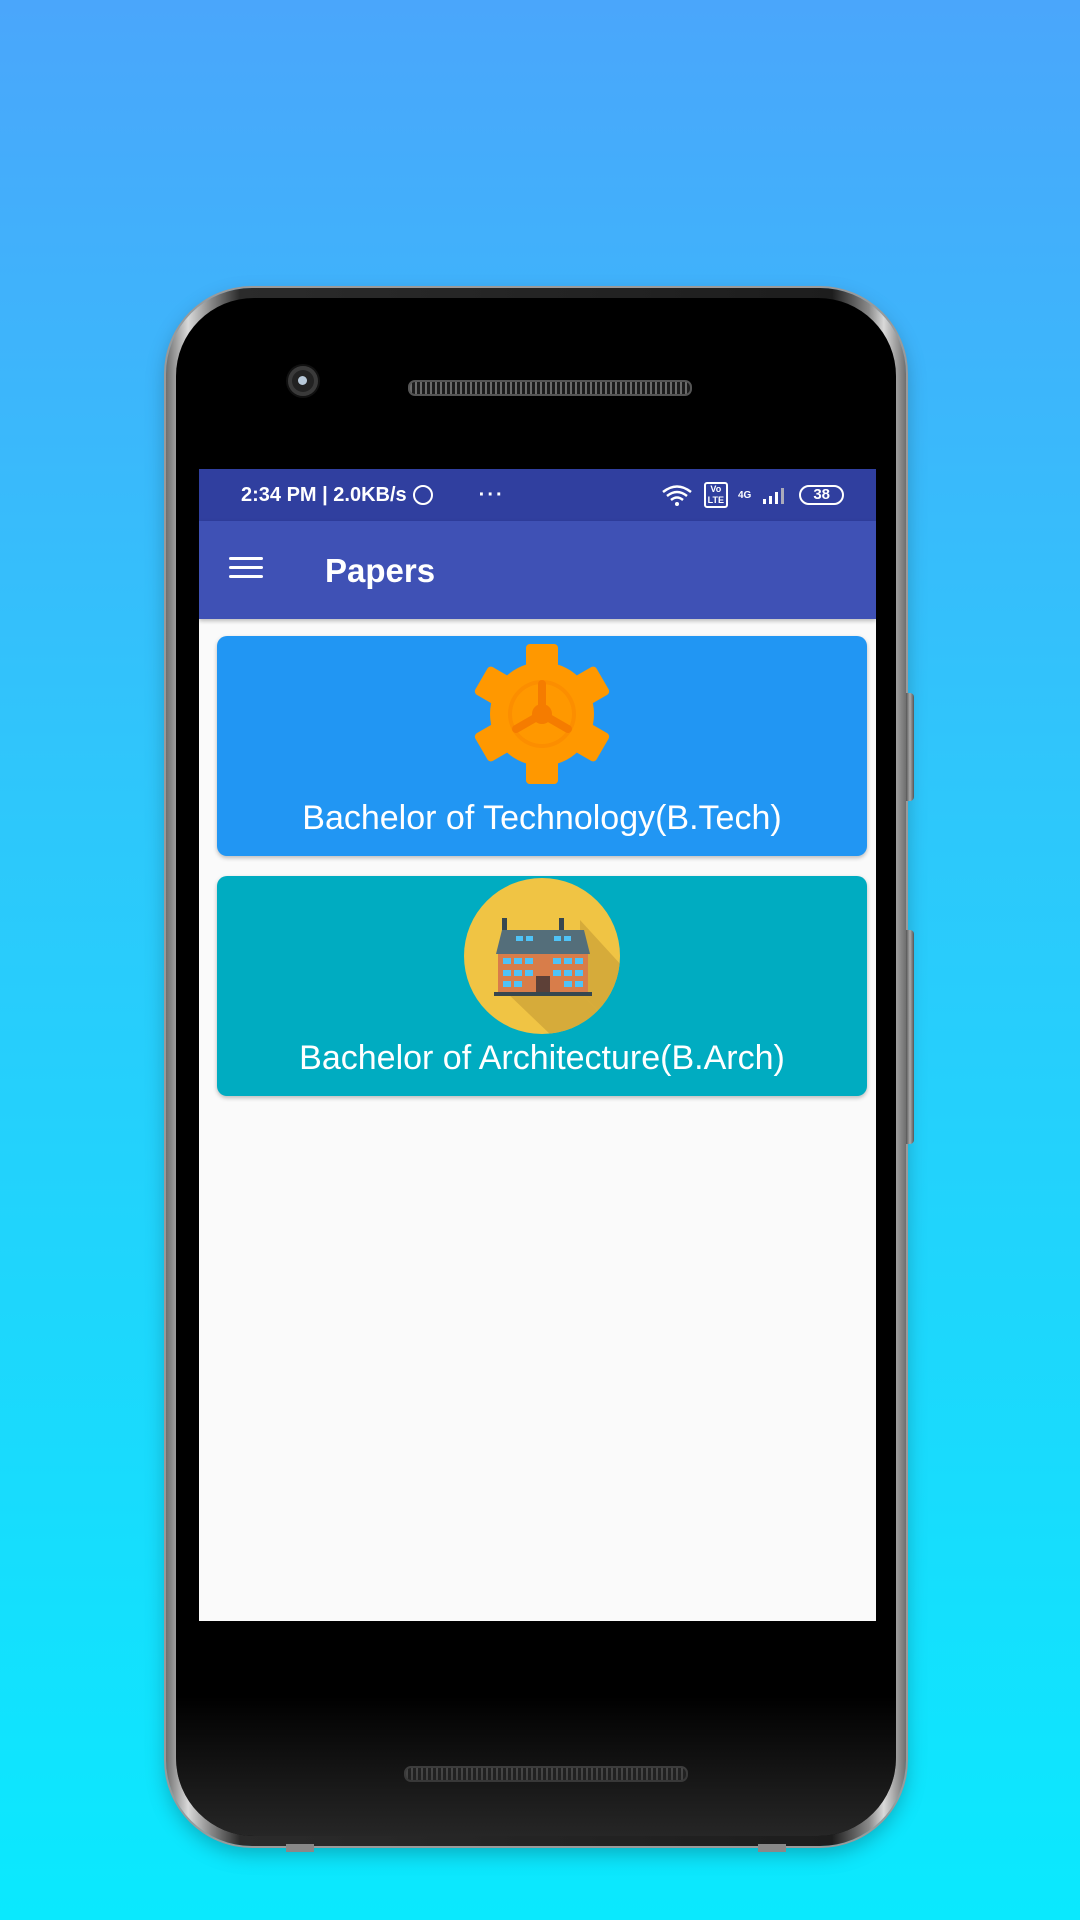 This screenshot has height=1920, width=1080. Describe the element at coordinates (910, 1037) in the screenshot. I see `volume-button` at that location.